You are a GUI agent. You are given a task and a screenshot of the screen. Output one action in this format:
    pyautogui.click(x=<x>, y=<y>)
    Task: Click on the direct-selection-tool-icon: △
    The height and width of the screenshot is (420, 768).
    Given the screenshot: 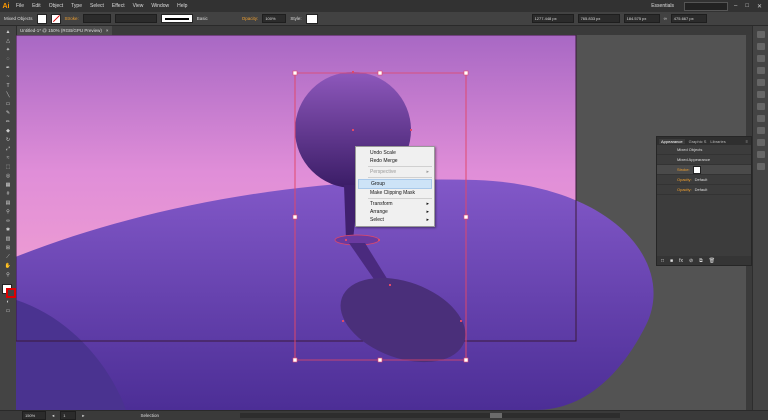 What is the action you would take?
    pyautogui.click(x=8, y=41)
    